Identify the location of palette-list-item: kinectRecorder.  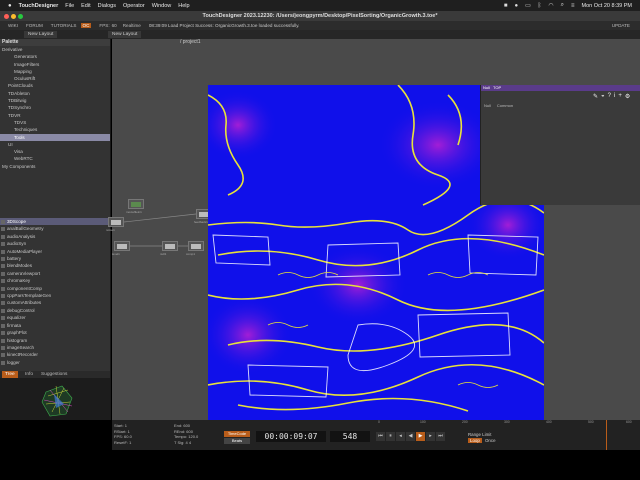
(55, 354).